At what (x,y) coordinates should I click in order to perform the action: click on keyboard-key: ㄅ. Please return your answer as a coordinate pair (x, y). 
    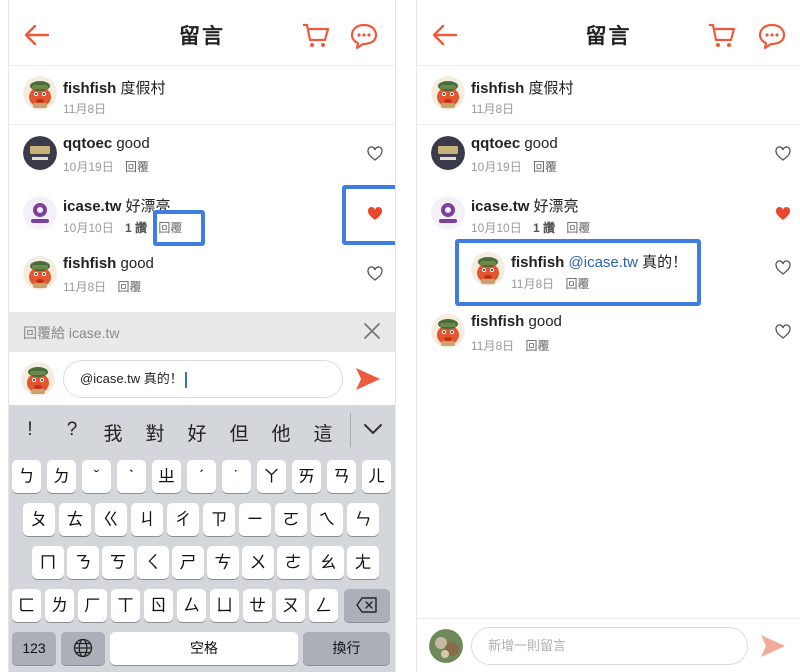
    Looking at the image, I should click on (26, 476).